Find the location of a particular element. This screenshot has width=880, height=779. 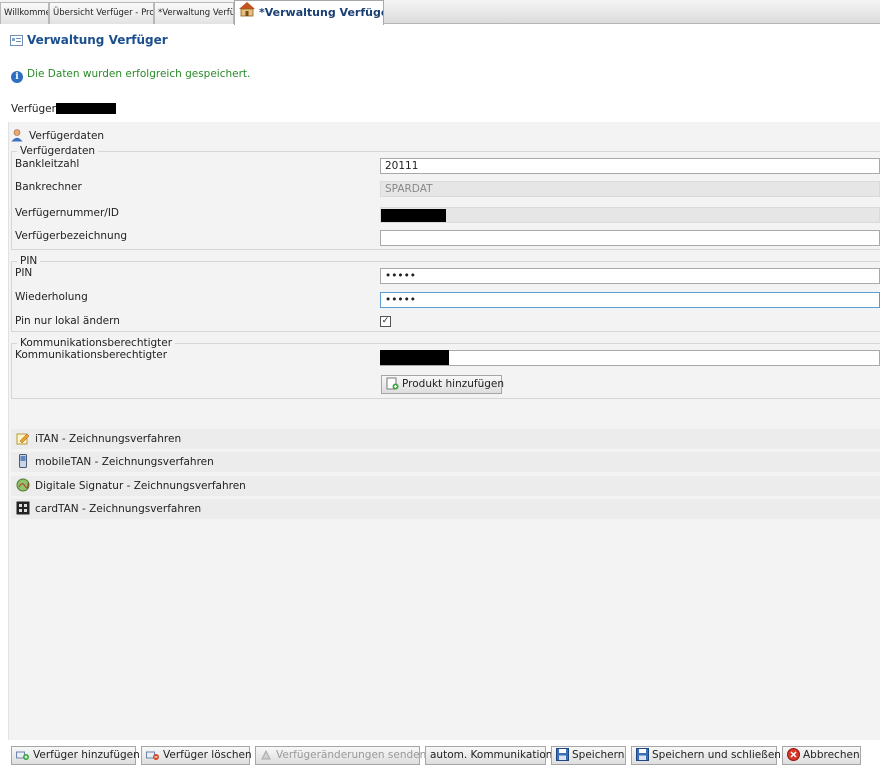

mobile-phone-icon is located at coordinates (23, 464).